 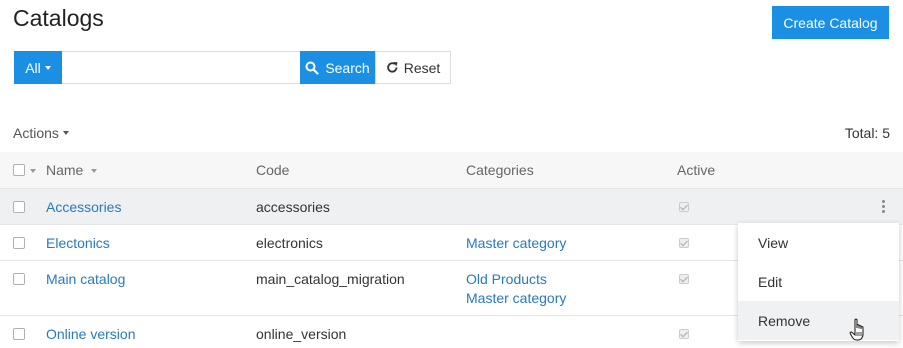 I want to click on reset-button: Reset, so click(x=413, y=67).